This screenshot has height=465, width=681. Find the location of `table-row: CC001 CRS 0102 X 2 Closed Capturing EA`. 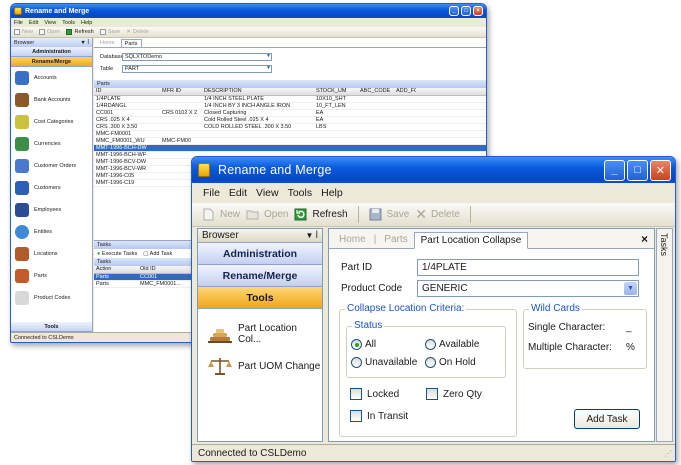

table-row: CC001 CRS 0102 X 2 Closed Capturing EA is located at coordinates (290, 113).